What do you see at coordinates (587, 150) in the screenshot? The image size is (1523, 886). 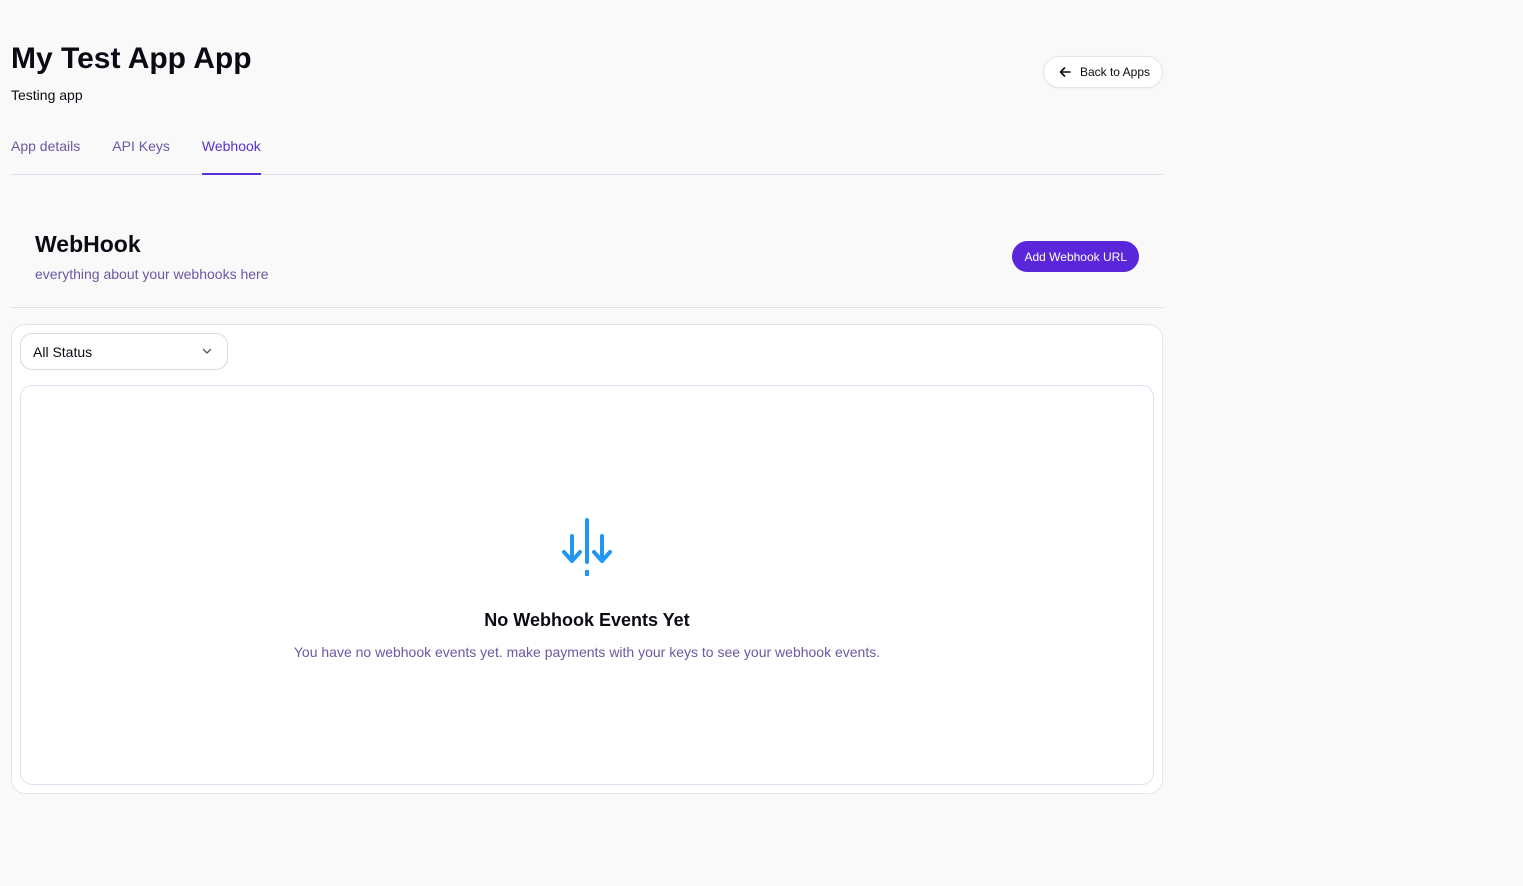 I see `app-tabs: App details API Keys Webhook` at bounding box center [587, 150].